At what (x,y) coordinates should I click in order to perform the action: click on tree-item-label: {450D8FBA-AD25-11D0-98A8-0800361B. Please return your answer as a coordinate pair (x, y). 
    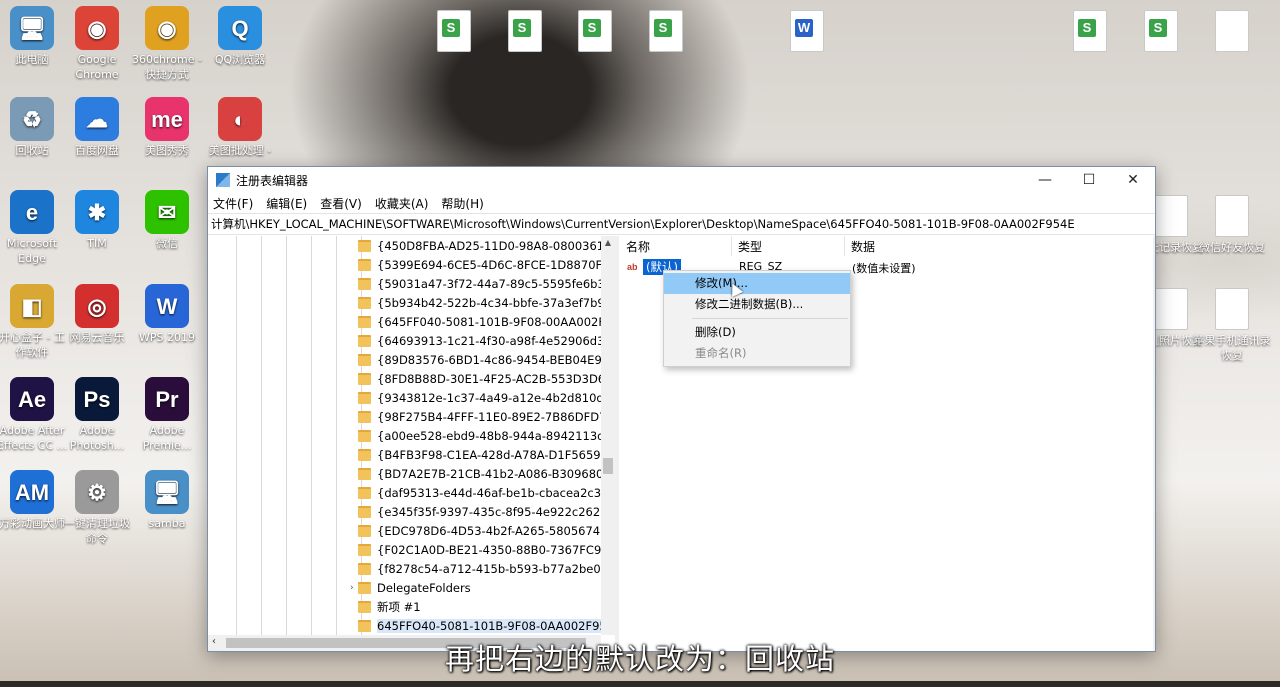
    Looking at the image, I should click on (494, 245).